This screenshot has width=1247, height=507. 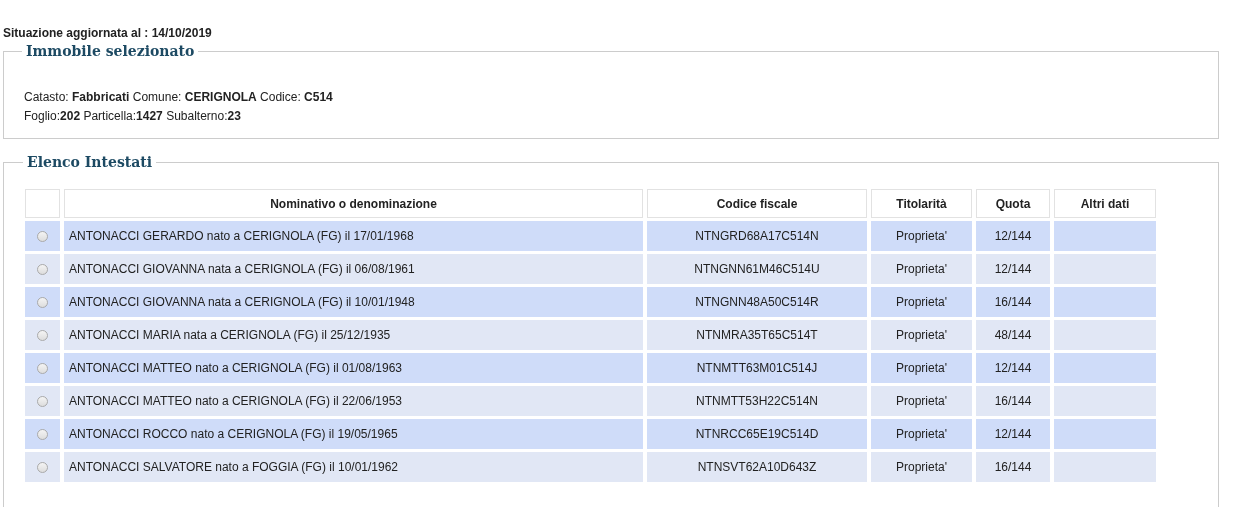 What do you see at coordinates (353, 368) in the screenshot?
I see `table-cell: ANTONACCI MATTEO nato a CERIGNOLA (FG) il 01/08/1963` at bounding box center [353, 368].